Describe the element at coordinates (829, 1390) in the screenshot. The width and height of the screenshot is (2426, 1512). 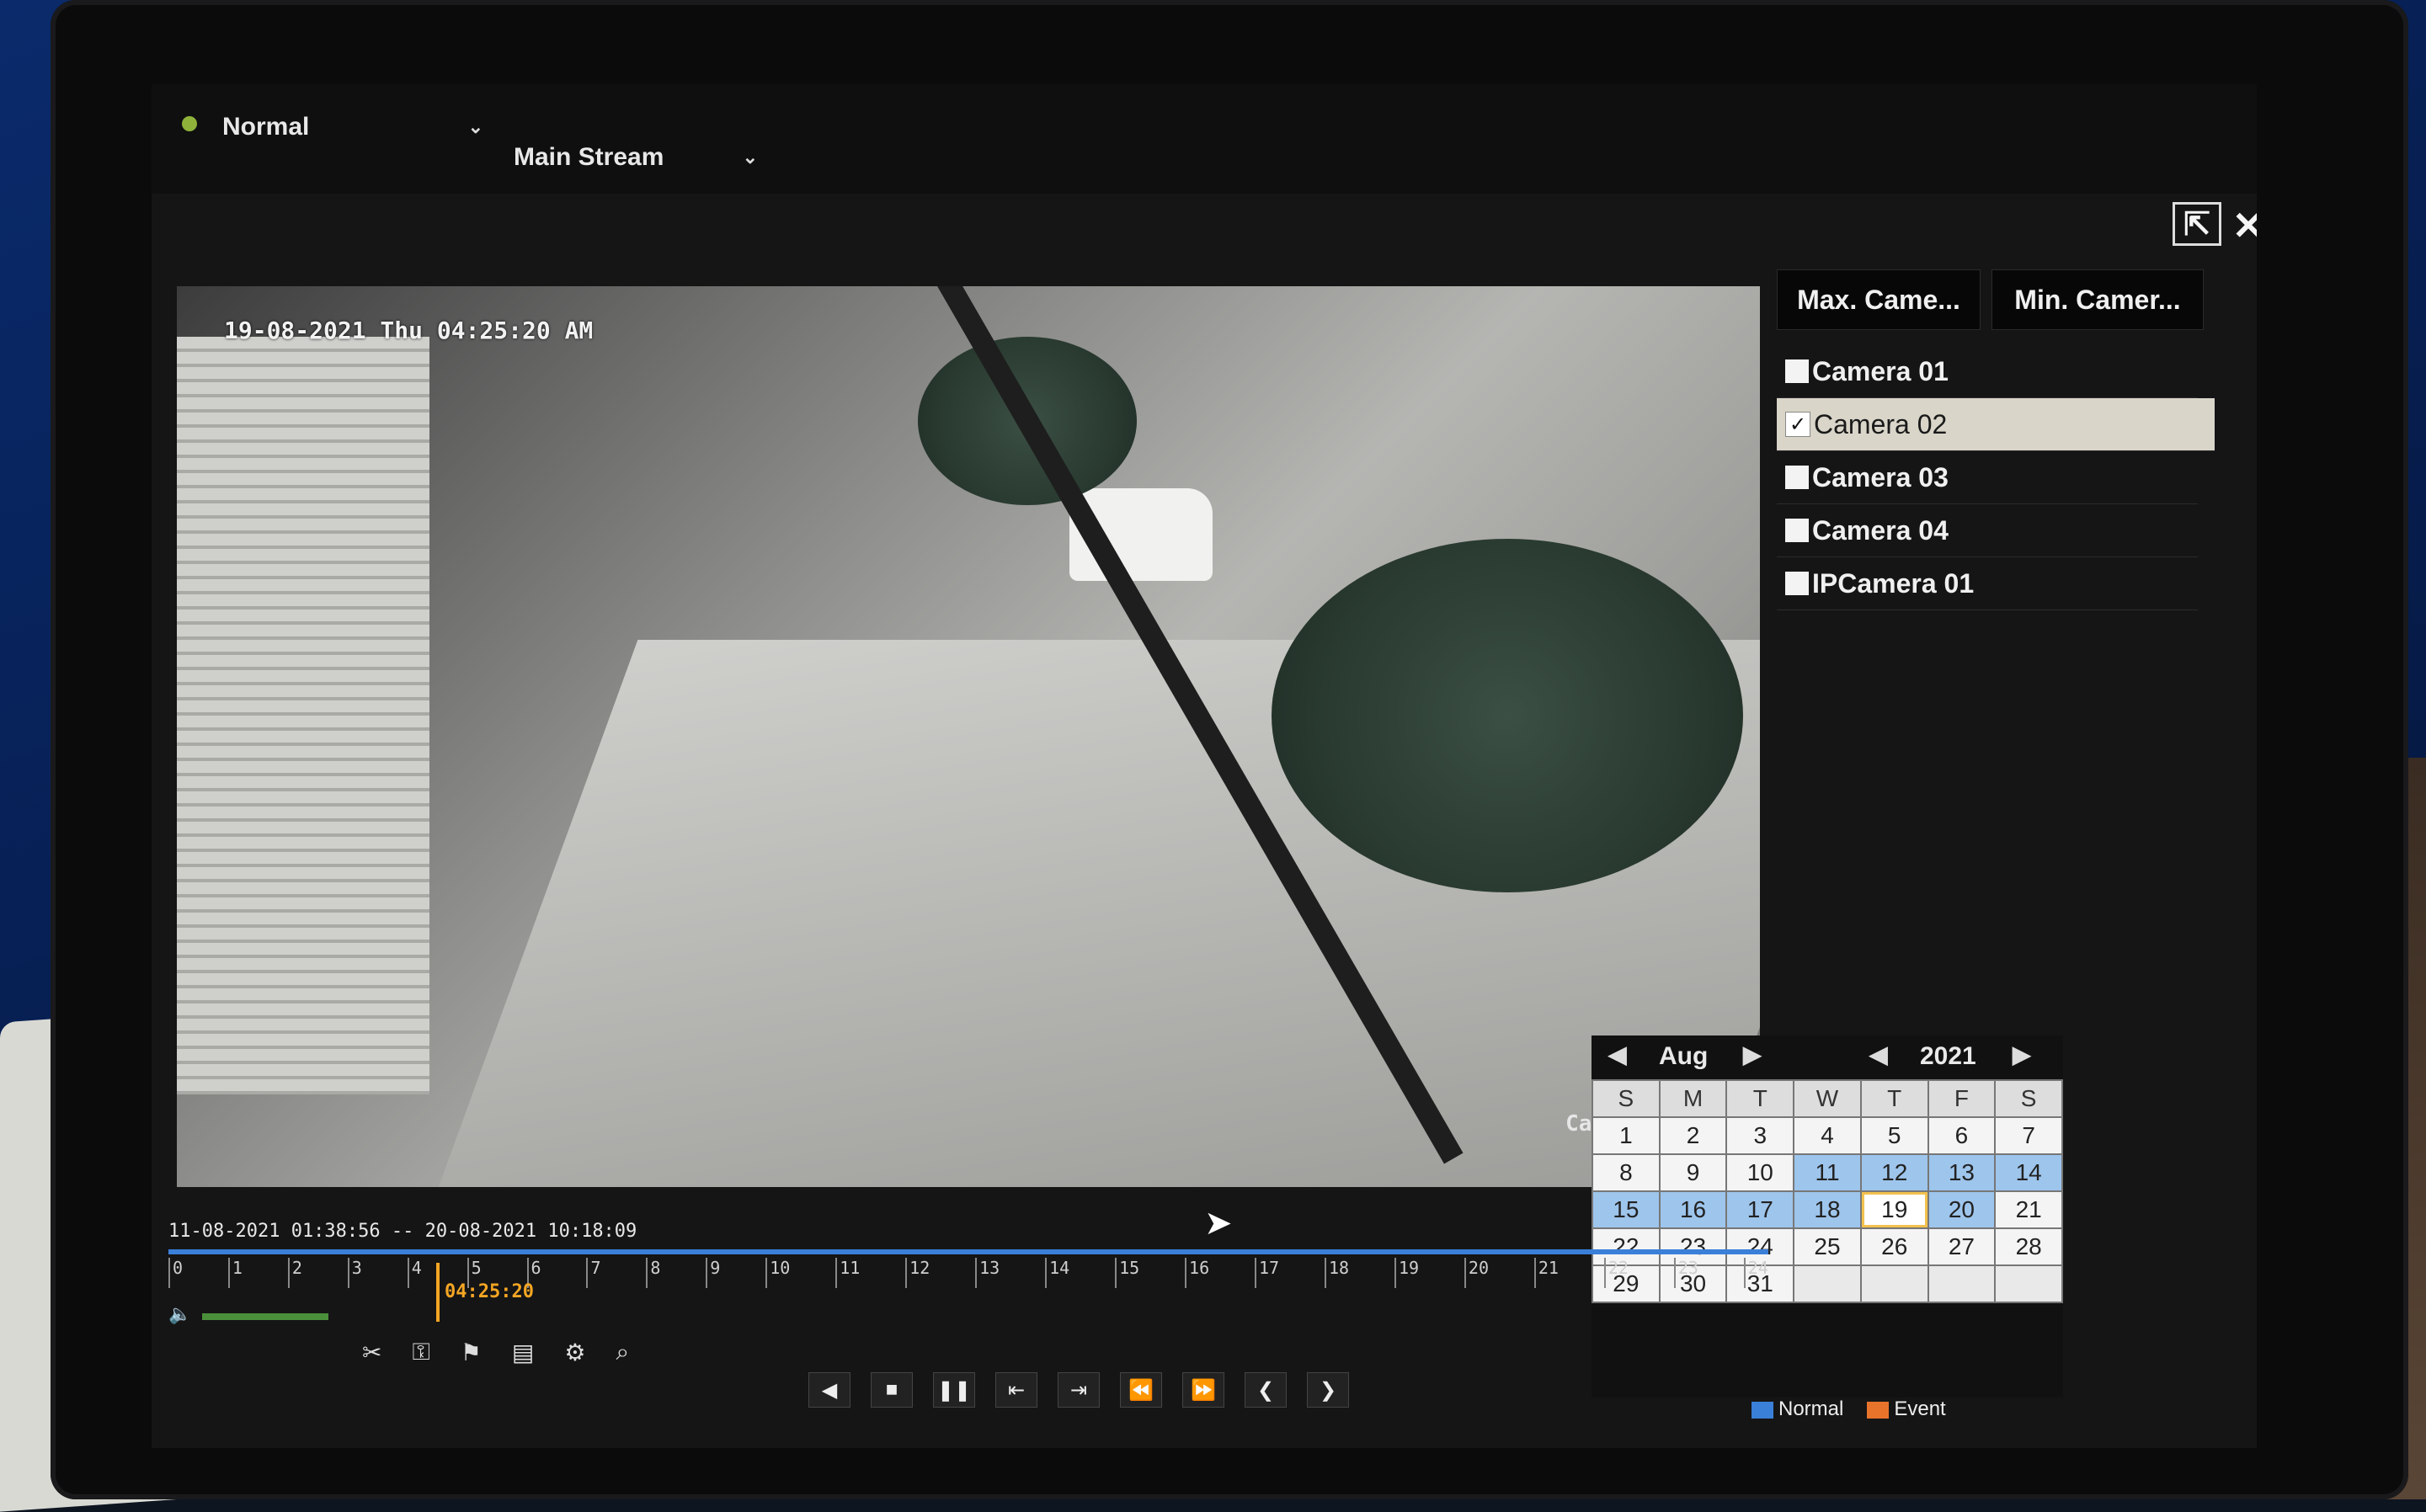
I see `reverse-play-icon: ◀` at that location.